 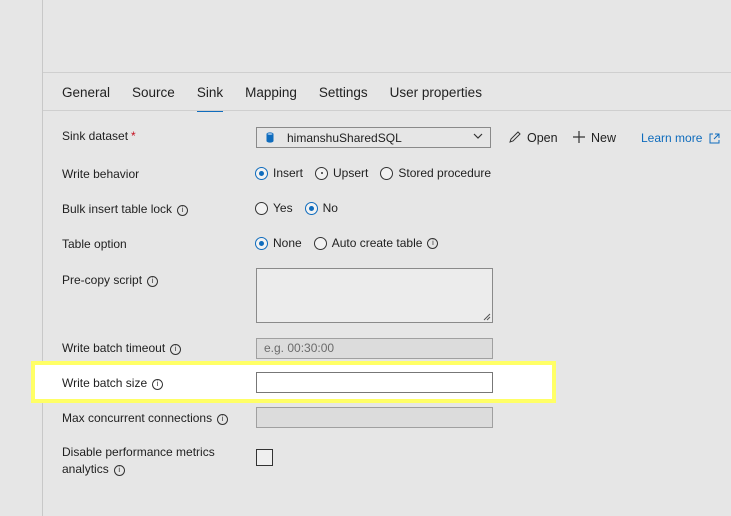 I want to click on radio-no: No, so click(x=321, y=208).